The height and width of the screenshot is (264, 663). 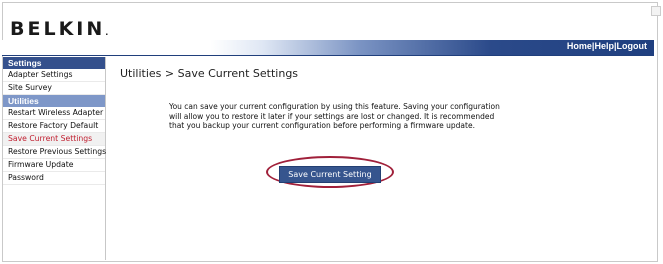 I want to click on page-title: Utilities > Save Current Settings, so click(x=209, y=73).